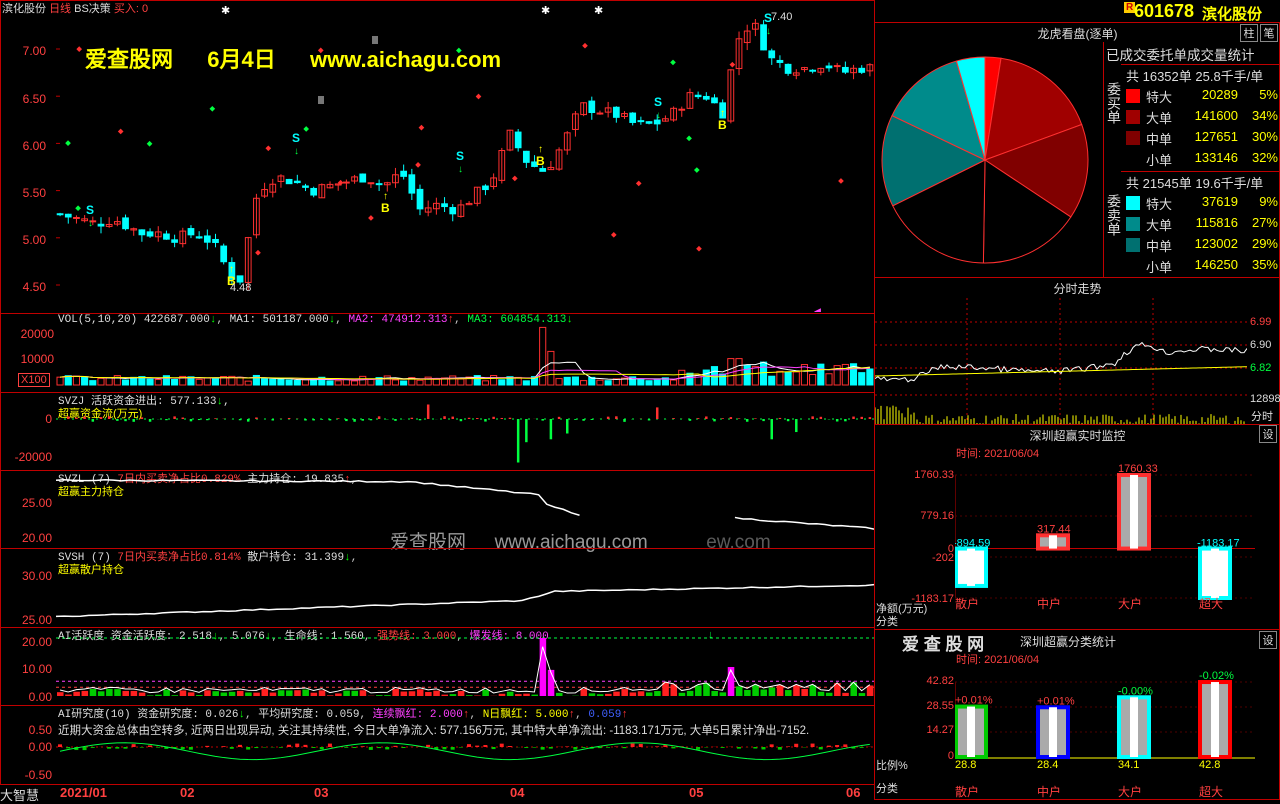  I want to click on order-pie-chart, so click(992, 160).